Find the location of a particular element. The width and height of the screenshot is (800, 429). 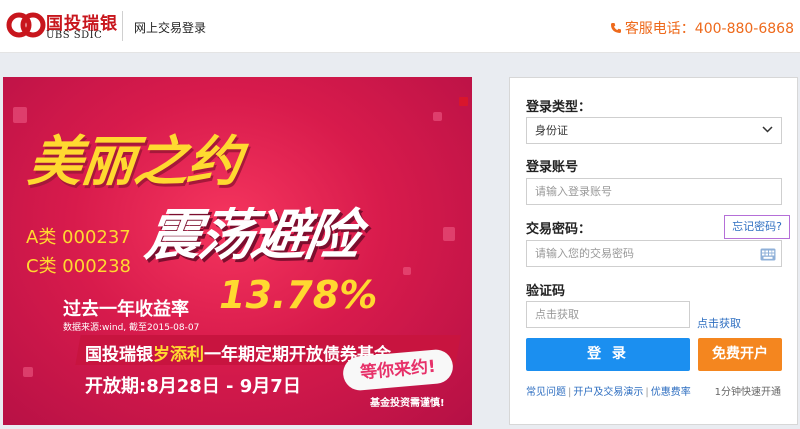

captcha-placeholder: 点击获取 is located at coordinates (557, 314).